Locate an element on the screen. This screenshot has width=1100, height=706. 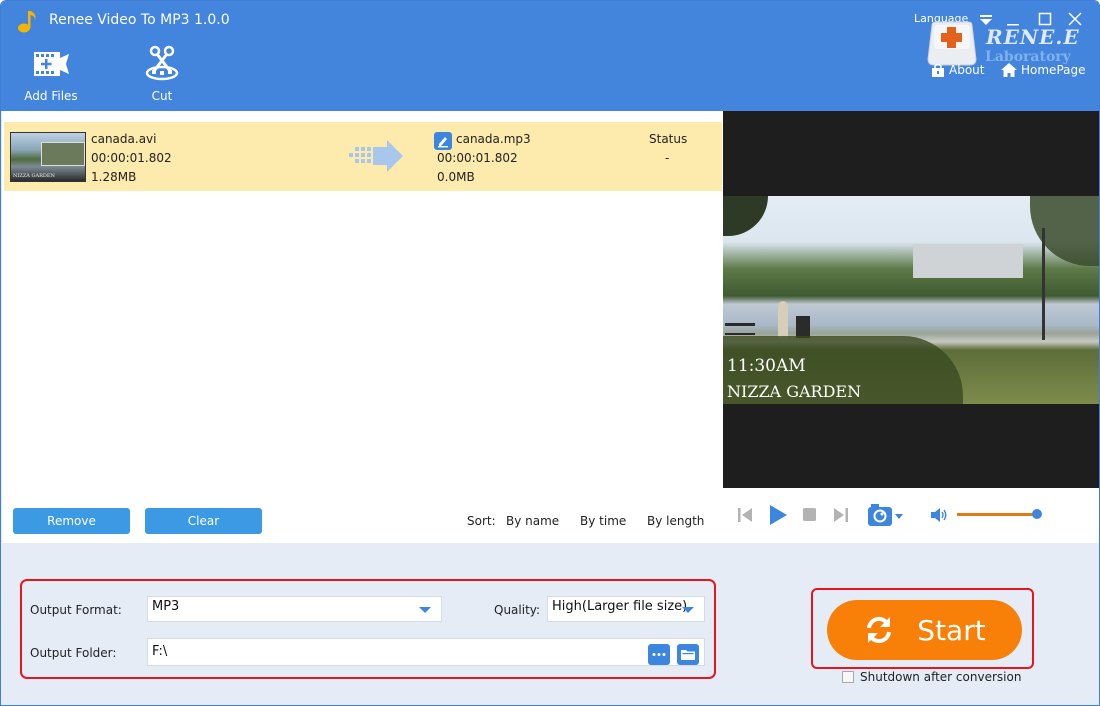
shutdown-option: Shutdown after conversion is located at coordinates (931, 677).